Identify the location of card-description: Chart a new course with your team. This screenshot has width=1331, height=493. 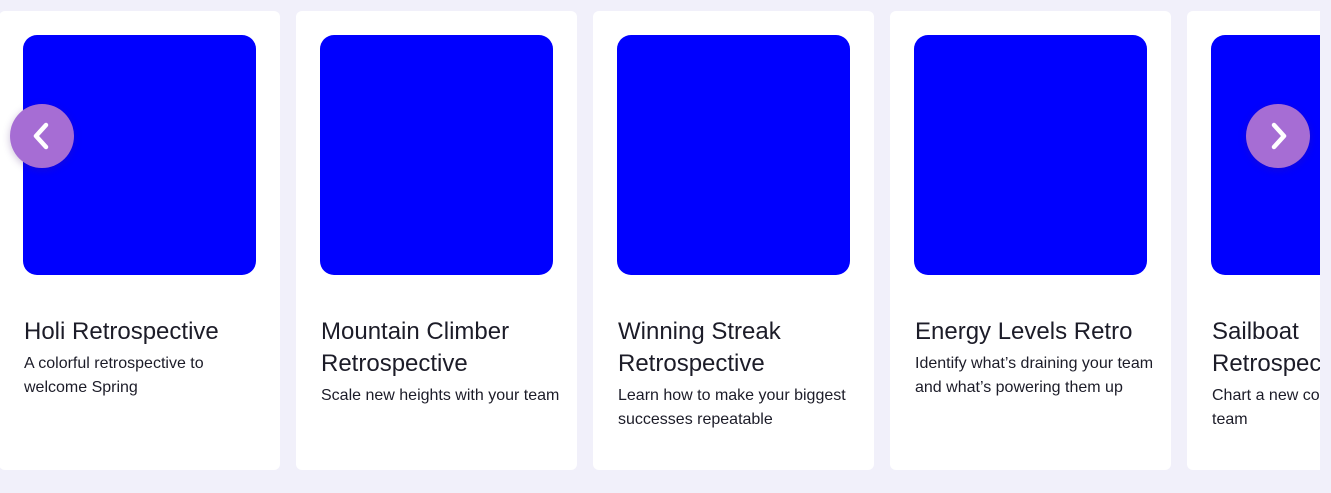
(1266, 407).